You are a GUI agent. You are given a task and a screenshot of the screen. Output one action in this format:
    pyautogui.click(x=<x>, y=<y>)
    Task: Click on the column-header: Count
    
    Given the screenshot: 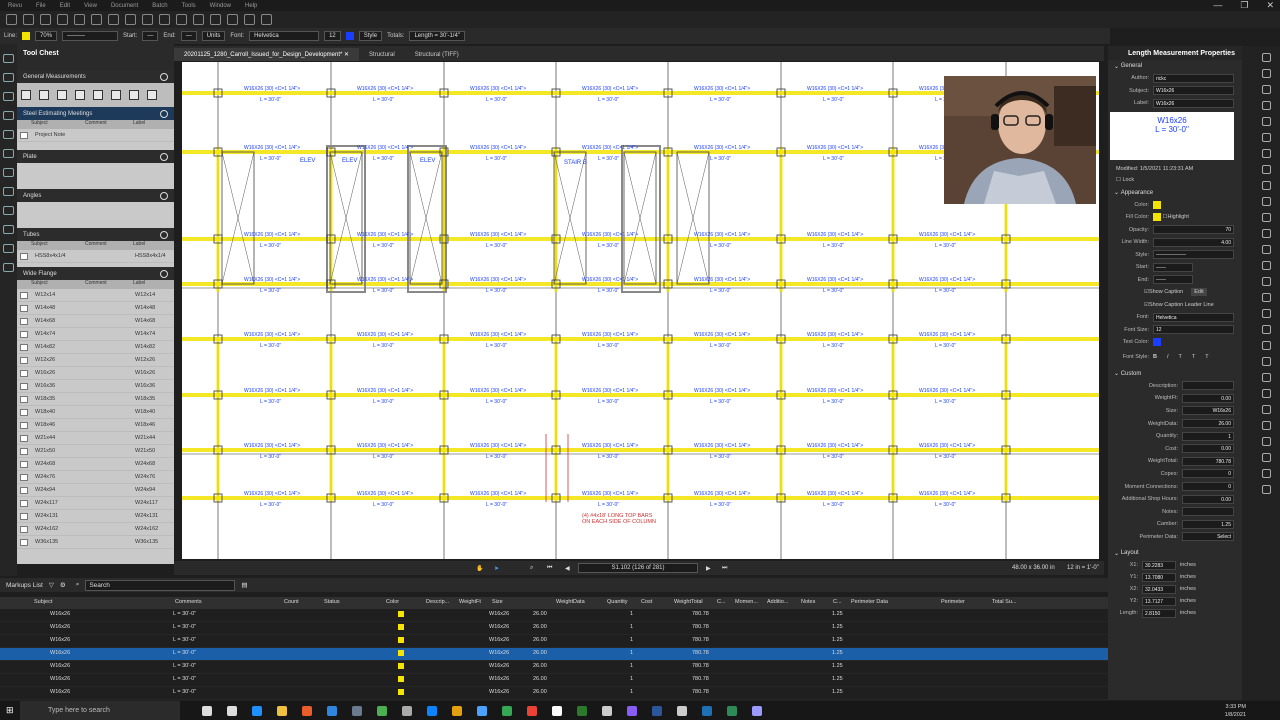 What is the action you would take?
    pyautogui.click(x=291, y=602)
    